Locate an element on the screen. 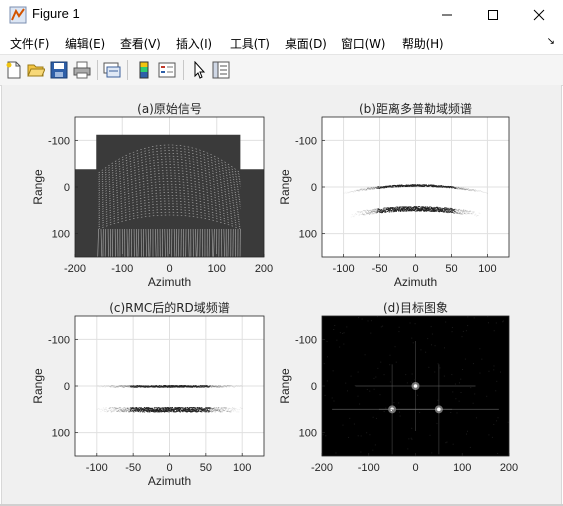 The width and height of the screenshot is (563, 506). x-tick-label: -50 is located at coordinates (133, 468).